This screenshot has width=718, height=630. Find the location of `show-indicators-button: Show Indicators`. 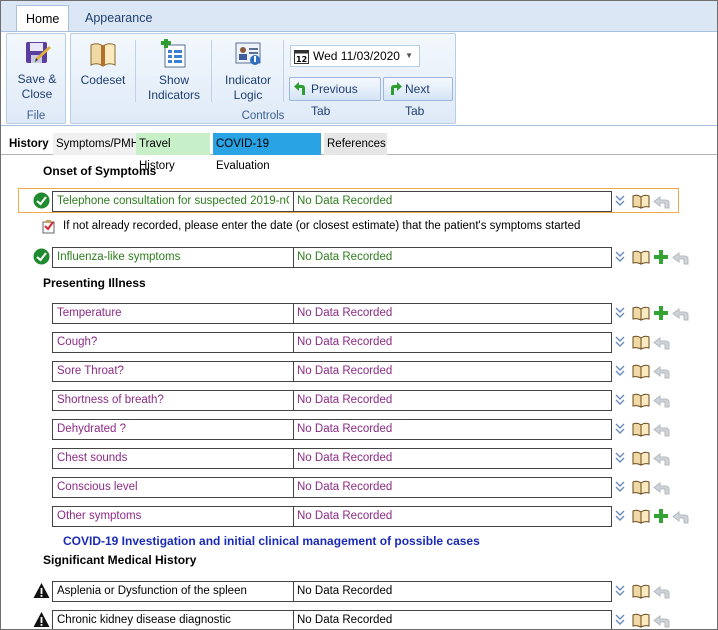

show-indicators-button: Show Indicators is located at coordinates (174, 71).